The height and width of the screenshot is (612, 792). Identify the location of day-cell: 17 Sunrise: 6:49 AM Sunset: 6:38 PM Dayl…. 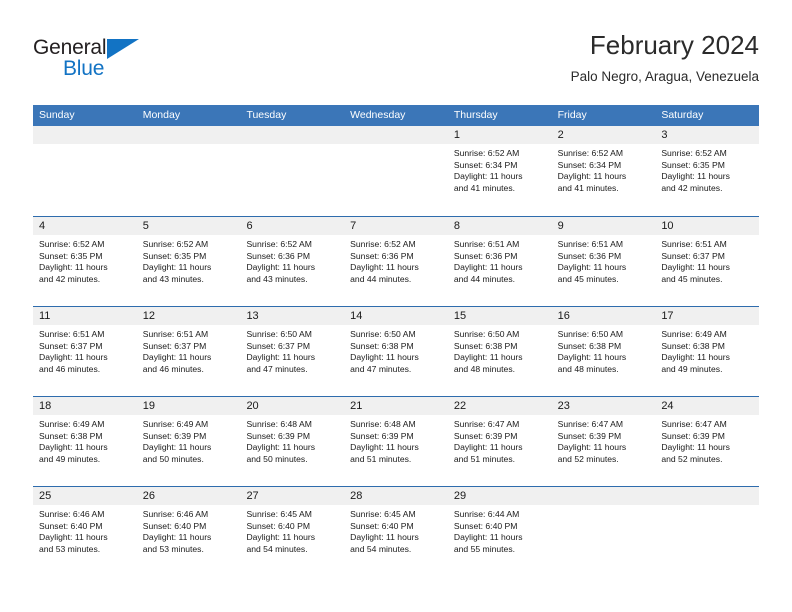
(707, 351).